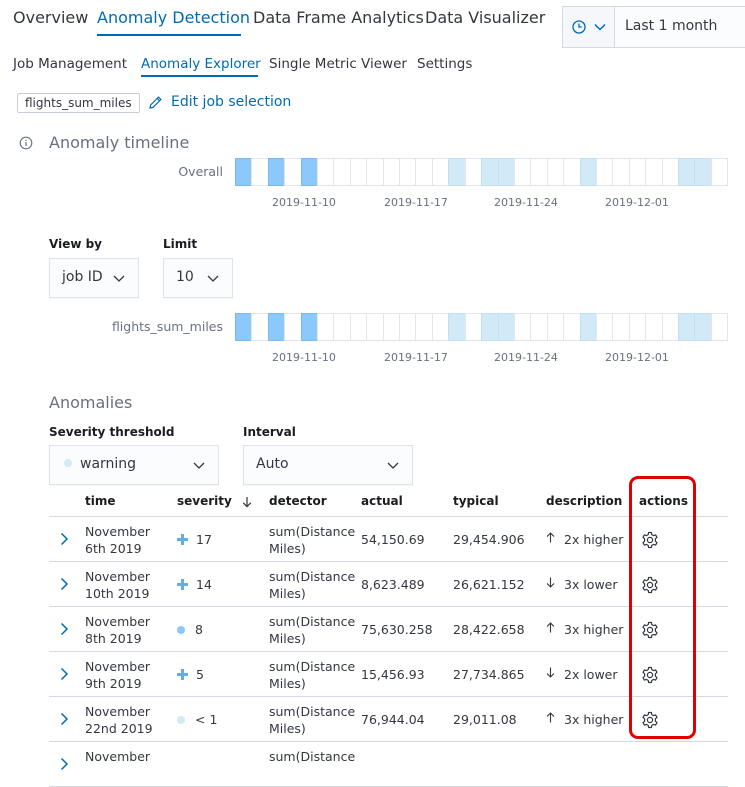 This screenshot has height=787, width=745. What do you see at coordinates (134, 465) in the screenshot?
I see `severity-threshold-select: warning` at bounding box center [134, 465].